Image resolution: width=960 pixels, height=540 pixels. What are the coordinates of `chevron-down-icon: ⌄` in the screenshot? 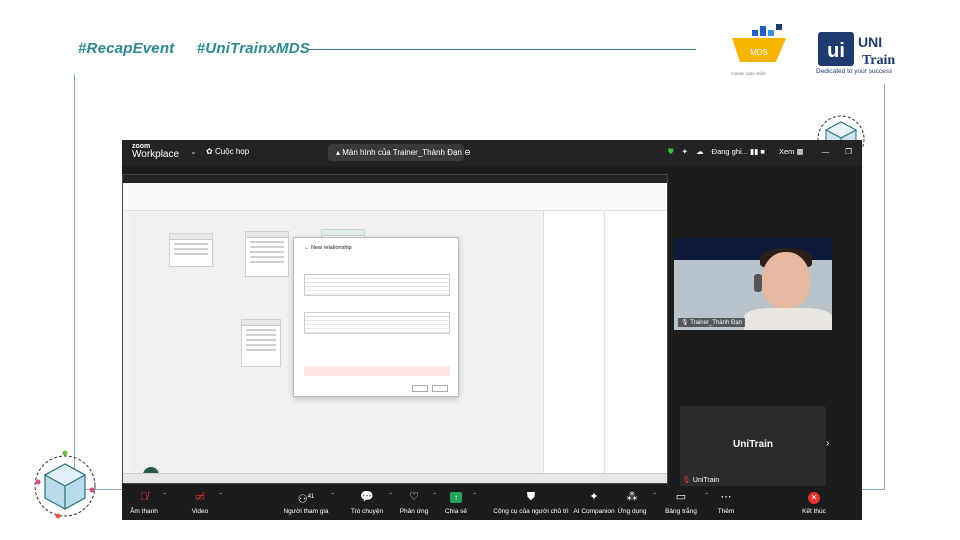 It's located at (193, 151).